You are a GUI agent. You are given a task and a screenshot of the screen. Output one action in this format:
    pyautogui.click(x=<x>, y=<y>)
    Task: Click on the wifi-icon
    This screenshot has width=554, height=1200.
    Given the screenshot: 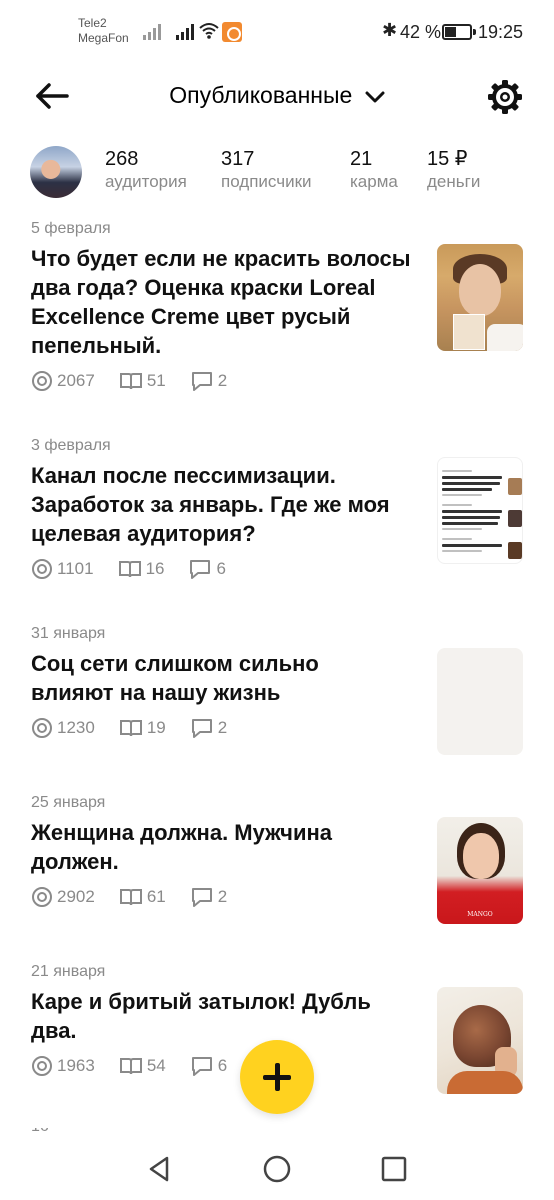 What is the action you would take?
    pyautogui.click(x=209, y=31)
    